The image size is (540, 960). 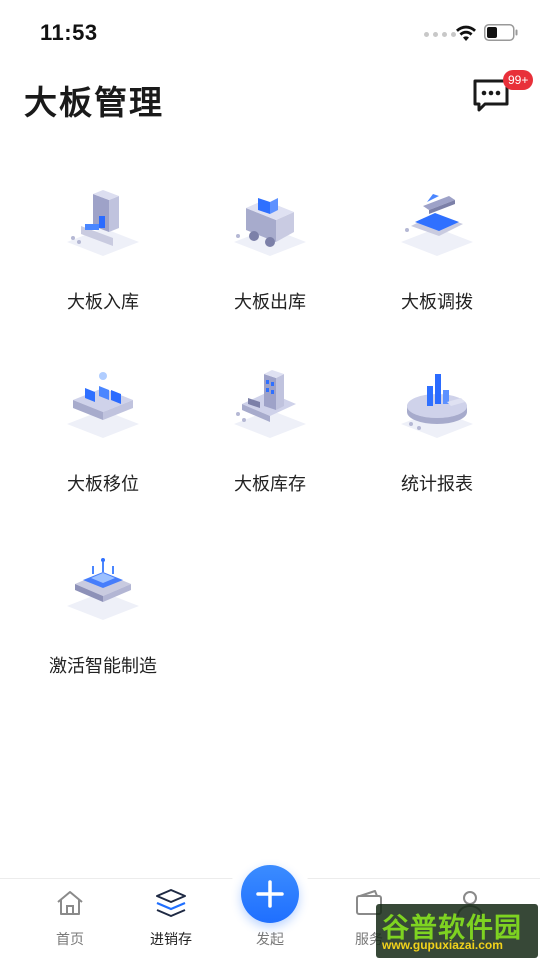 What do you see at coordinates (69, 32) in the screenshot?
I see `status-time: 11:53` at bounding box center [69, 32].